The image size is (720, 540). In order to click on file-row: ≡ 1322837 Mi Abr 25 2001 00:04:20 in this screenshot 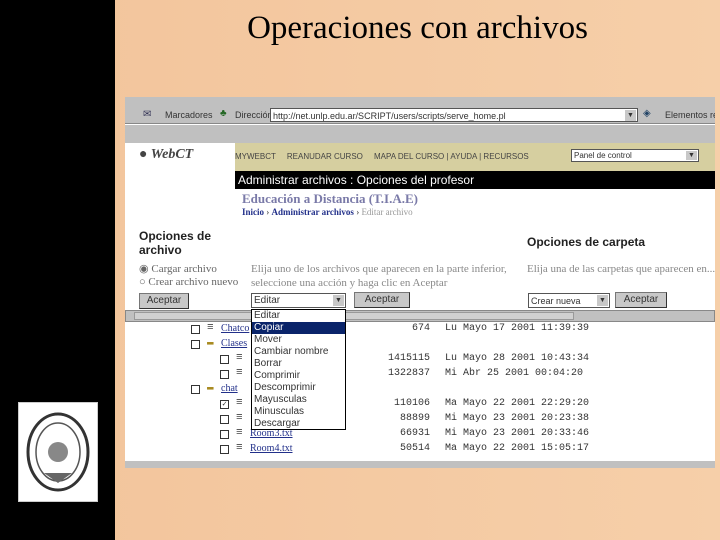, I will do `click(420, 374)`.